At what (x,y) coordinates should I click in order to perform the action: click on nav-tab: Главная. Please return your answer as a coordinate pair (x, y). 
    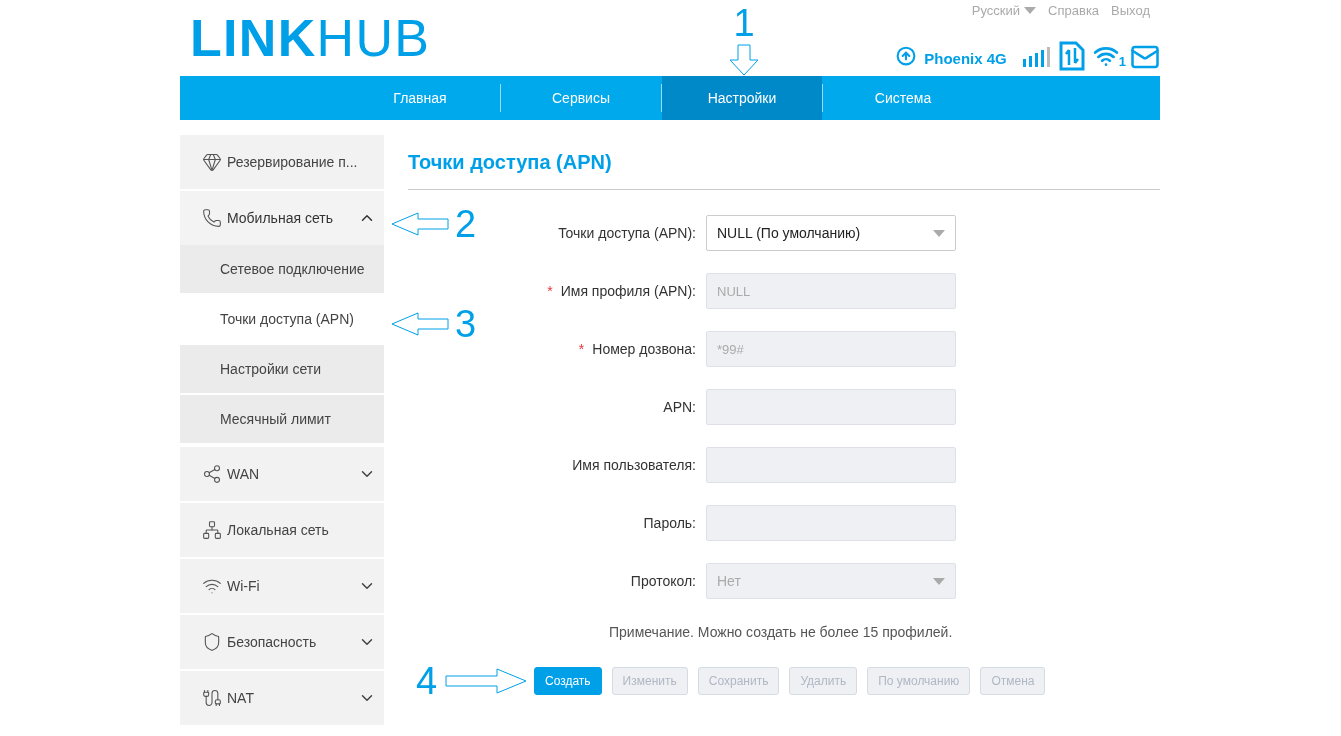
    Looking at the image, I should click on (420, 98).